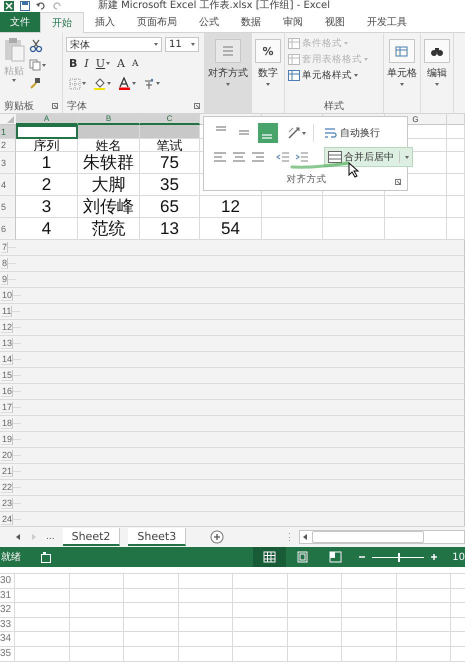  What do you see at coordinates (170, 119) in the screenshot?
I see `column-header: C` at bounding box center [170, 119].